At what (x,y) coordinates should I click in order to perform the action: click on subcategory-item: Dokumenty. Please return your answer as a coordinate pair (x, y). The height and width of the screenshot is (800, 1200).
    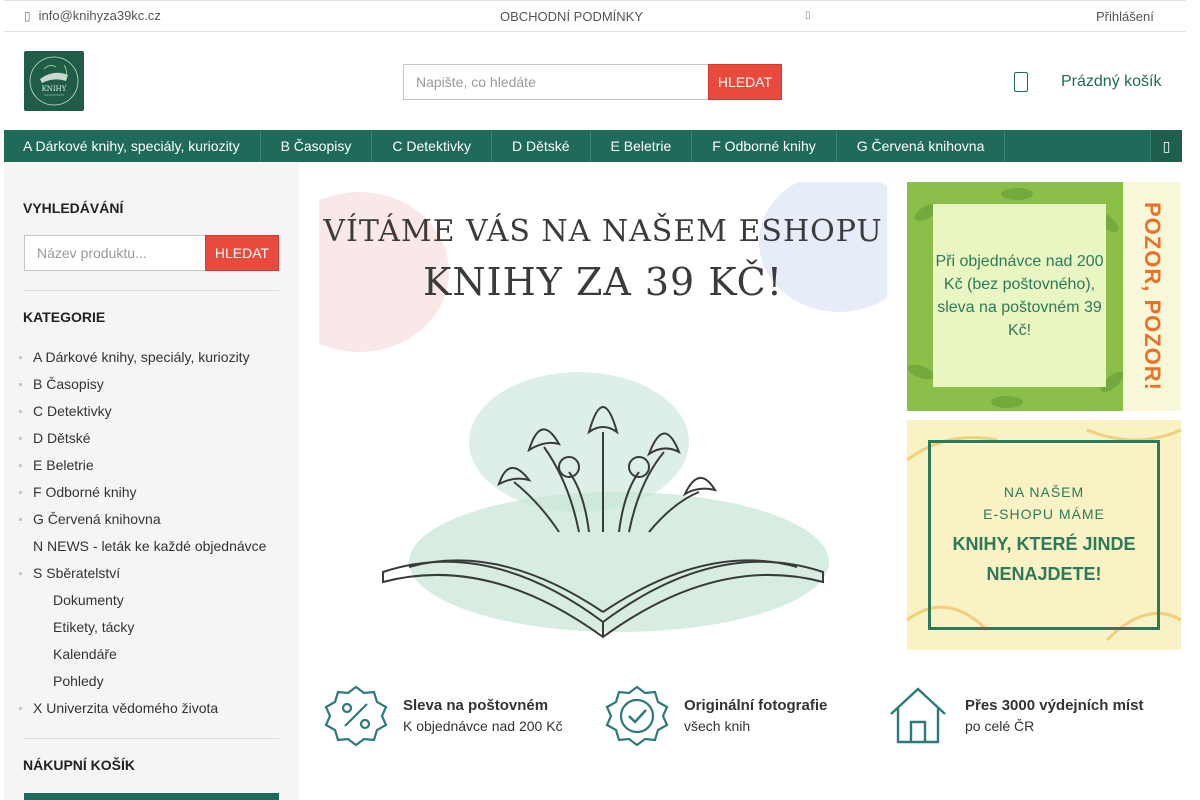
    Looking at the image, I should click on (151, 600).